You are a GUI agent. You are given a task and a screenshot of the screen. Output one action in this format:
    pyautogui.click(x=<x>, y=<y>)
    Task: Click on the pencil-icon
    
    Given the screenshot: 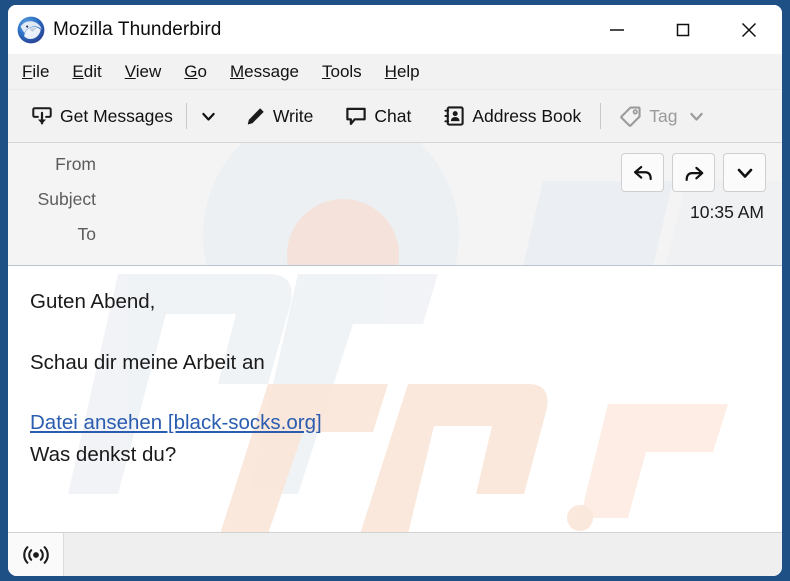 What is the action you would take?
    pyautogui.click(x=255, y=116)
    